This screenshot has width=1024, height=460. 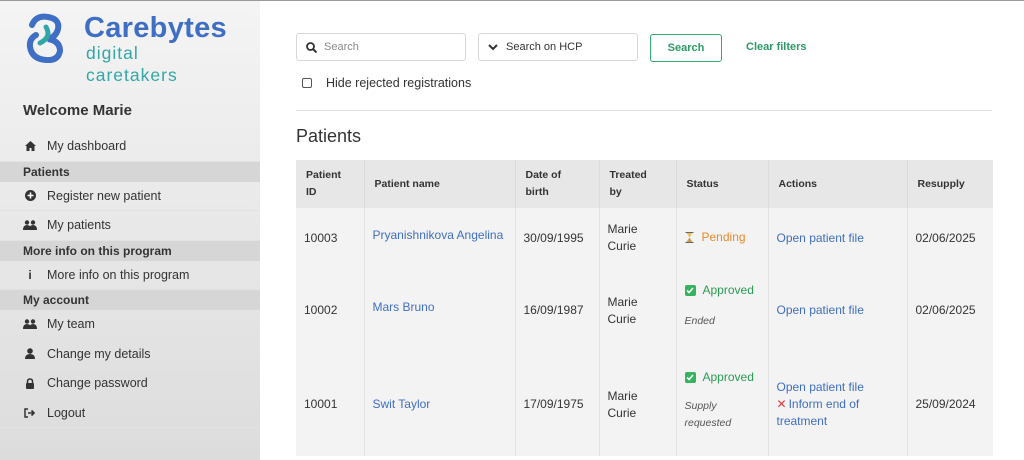 I want to click on patient-id: 10002, so click(x=330, y=310).